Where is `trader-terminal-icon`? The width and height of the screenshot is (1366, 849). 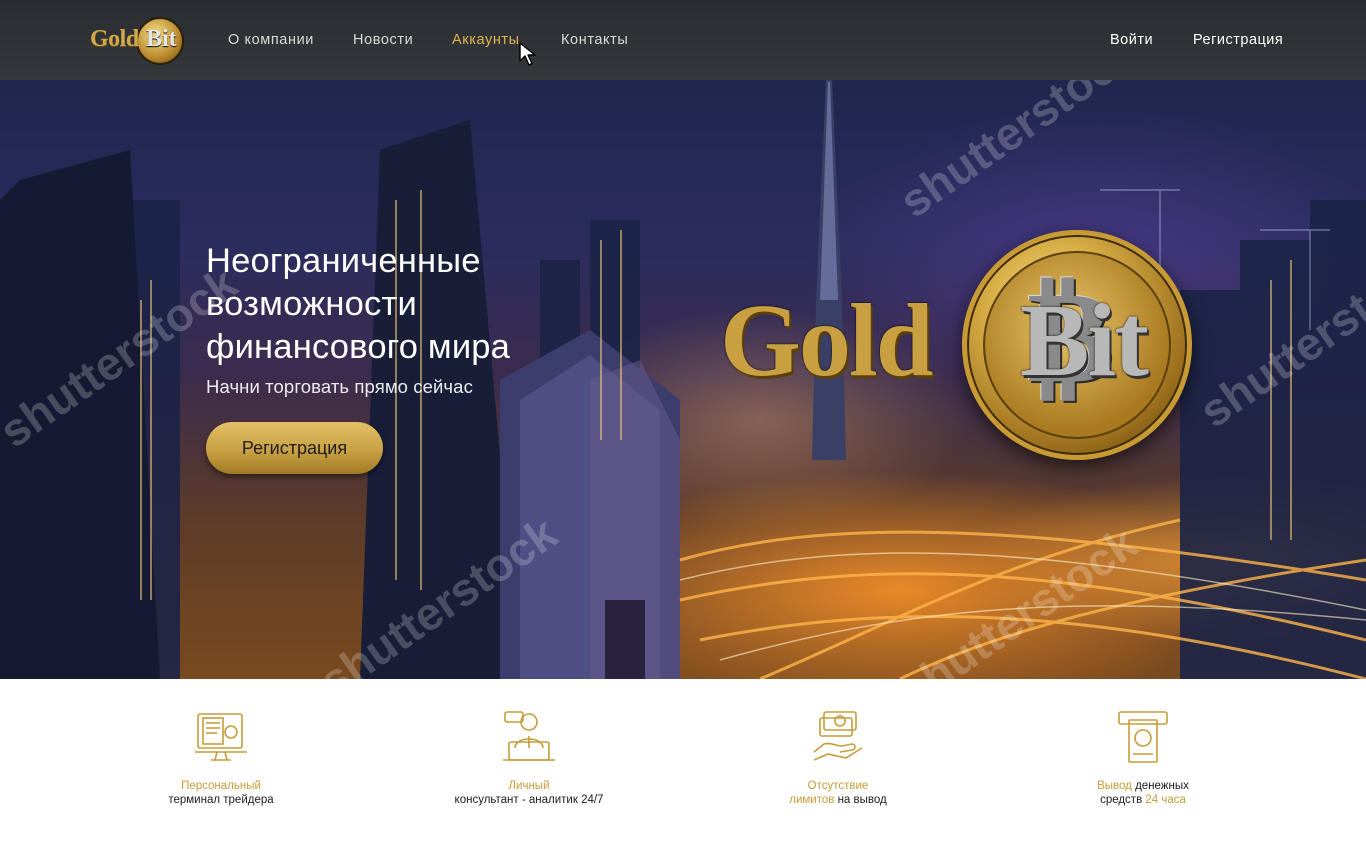 trader-terminal-icon is located at coordinates (221, 737).